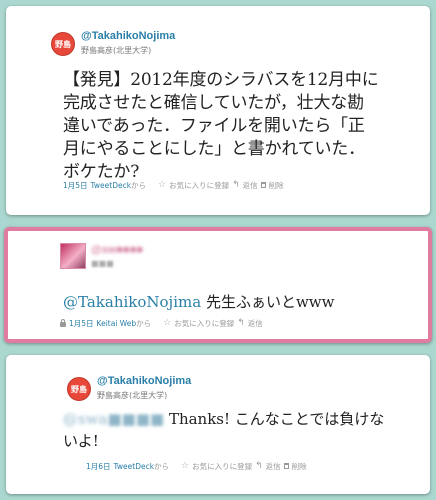  I want to click on tweet-line: いよ!, so click(81, 441).